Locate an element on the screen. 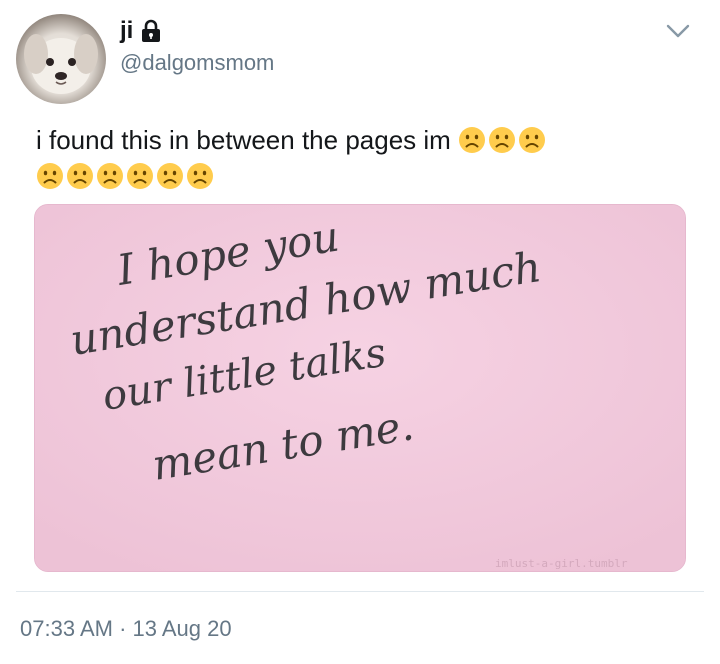 Image resolution: width=720 pixels, height=664 pixels. tweet-text-line1: i found this in between the pages im is located at coordinates (243, 140).